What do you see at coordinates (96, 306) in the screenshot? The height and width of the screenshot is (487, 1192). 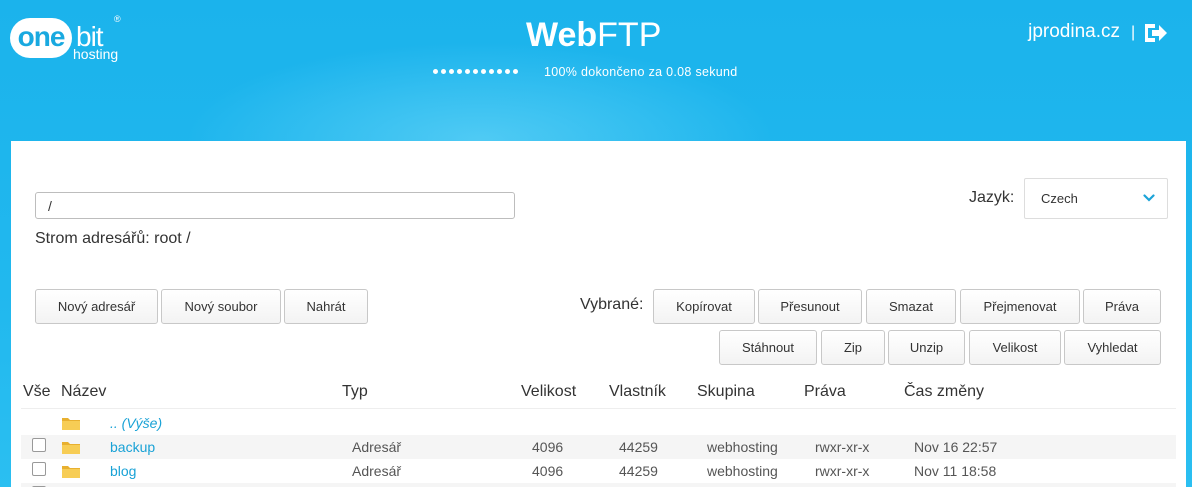 I see `new-directory-button: Nový adresář` at bounding box center [96, 306].